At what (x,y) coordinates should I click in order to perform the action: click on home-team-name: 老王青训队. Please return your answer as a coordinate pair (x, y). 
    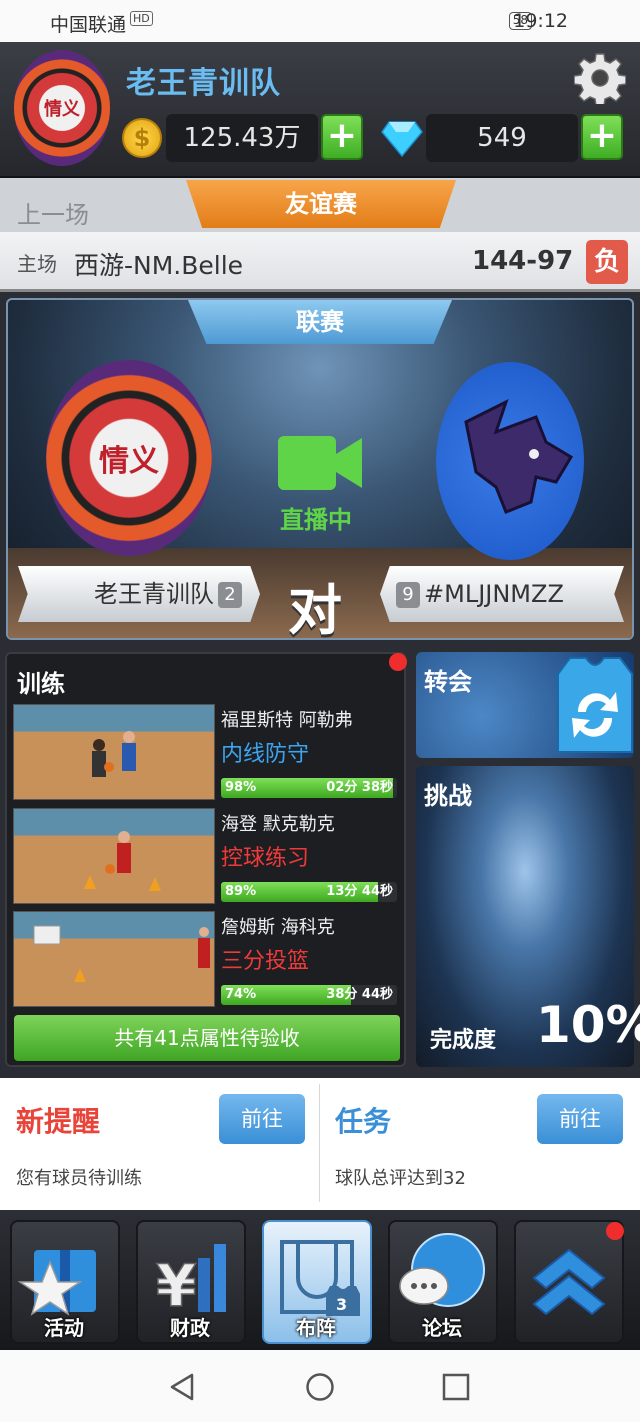
    Looking at the image, I should click on (154, 594).